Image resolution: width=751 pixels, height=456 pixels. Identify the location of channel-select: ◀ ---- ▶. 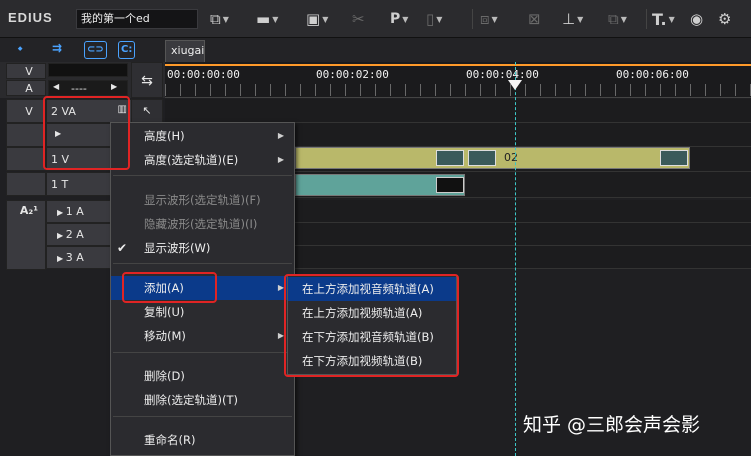
(88, 88).